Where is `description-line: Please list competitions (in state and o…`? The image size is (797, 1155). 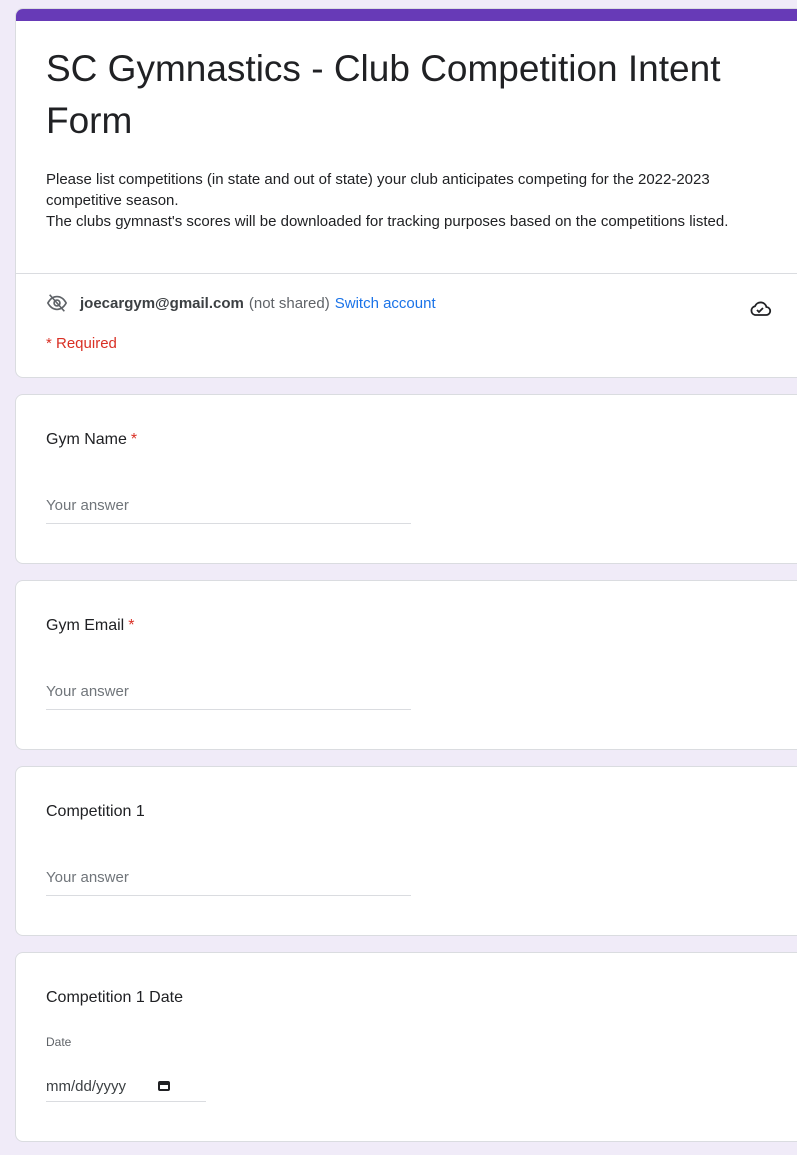
description-line: Please list competitions (in state and o… is located at coordinates (378, 190).